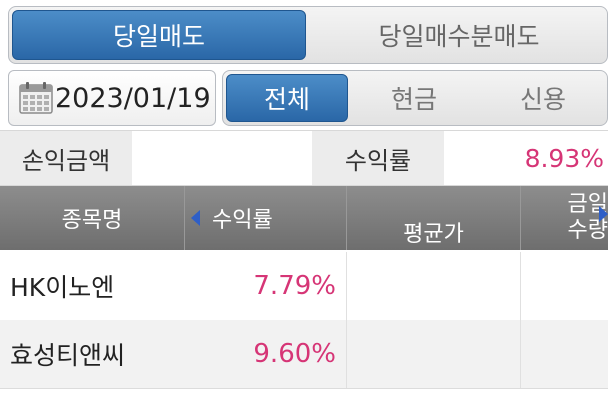 Image resolution: width=608 pixels, height=408 pixels. What do you see at coordinates (92, 220) in the screenshot?
I see `header-stock-name: 종목명` at bounding box center [92, 220].